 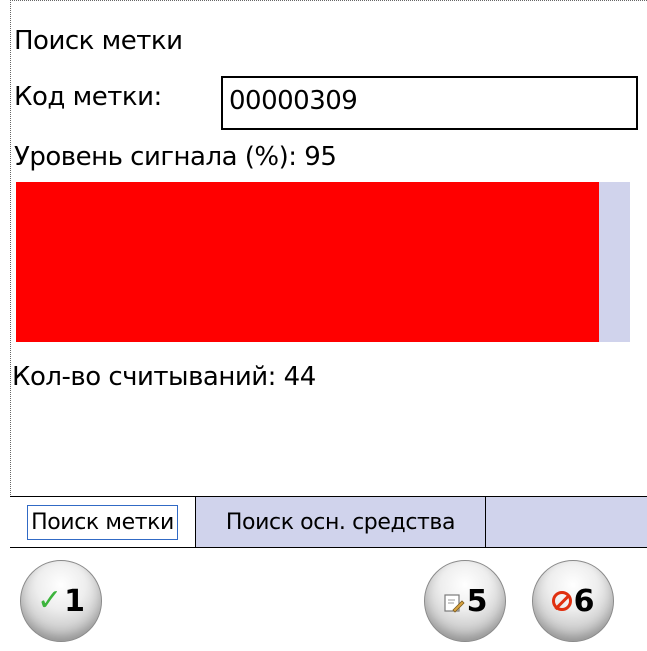 What do you see at coordinates (164, 377) in the screenshot?
I see `read-count-label: Кол-во считываний: 44` at bounding box center [164, 377].